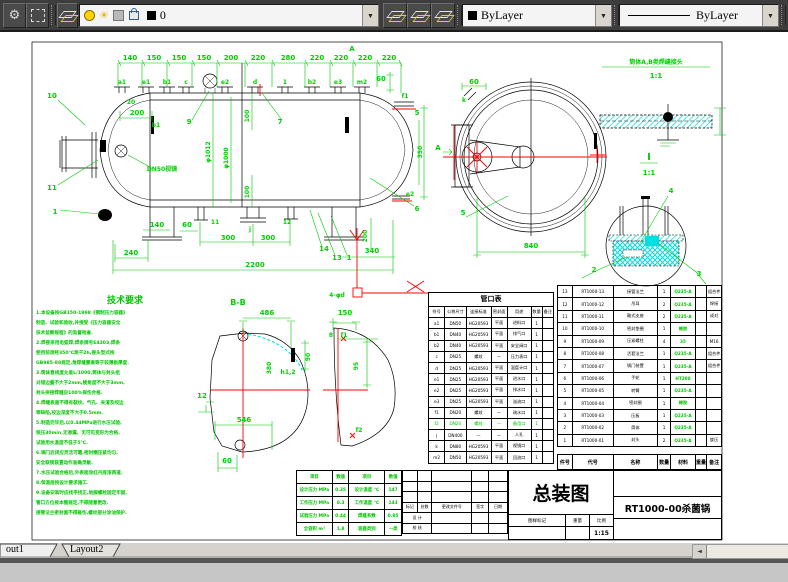 Image resolution: width=788 pixels, height=582 pixels. I want to click on weld-detail: 筒体A,B类焊缝接头 1:1 I 1:1, so click(662, 117).